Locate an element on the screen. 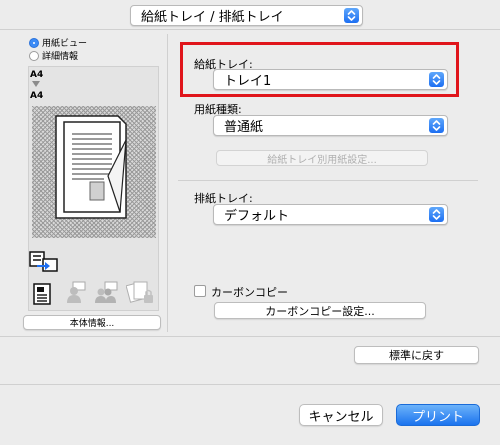 The height and width of the screenshot is (445, 500). cancel-button: キャンセル is located at coordinates (341, 415).